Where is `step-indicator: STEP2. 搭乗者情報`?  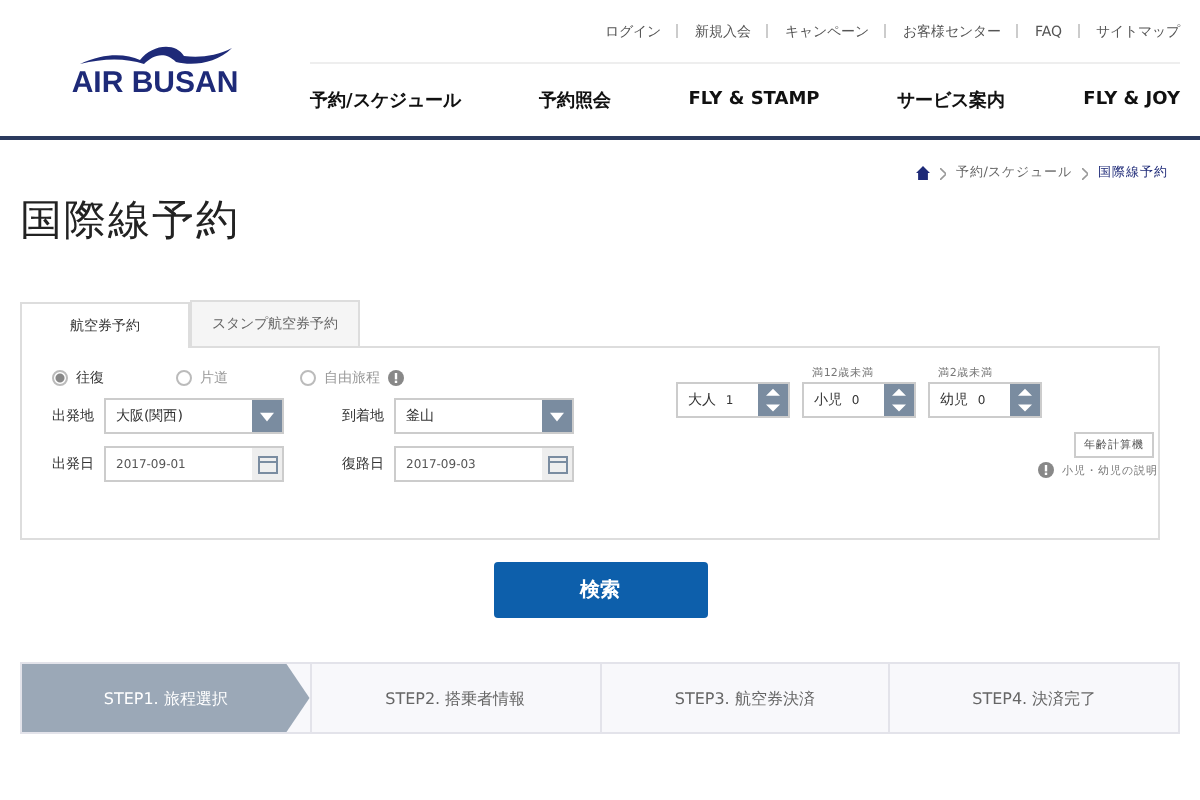 step-indicator: STEP2. 搭乗者情報 is located at coordinates (454, 698).